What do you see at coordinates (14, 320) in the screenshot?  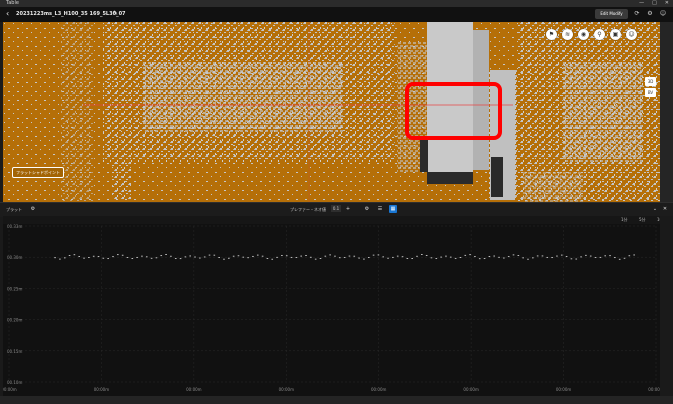 I see `y-tick-label: 00.20m` at bounding box center [14, 320].